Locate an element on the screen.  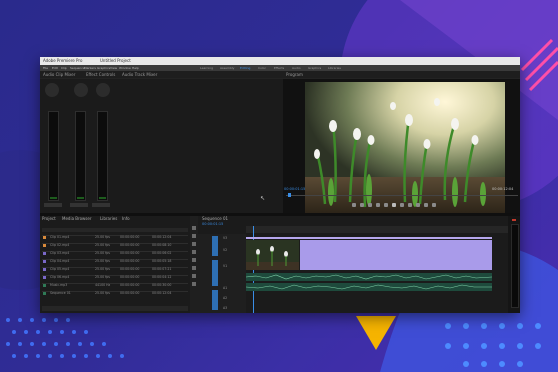
project-item-name: Clip 03.mp4 is located at coordinates (59, 253).